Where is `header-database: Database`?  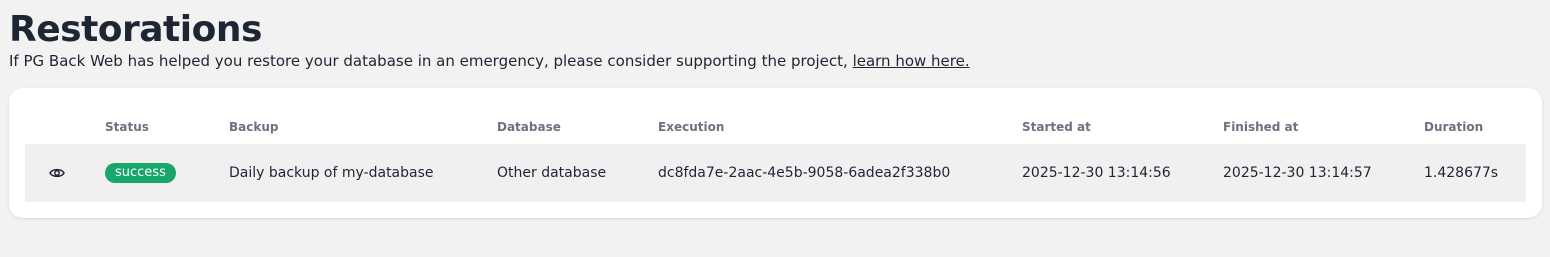
header-database: Database is located at coordinates (529, 127).